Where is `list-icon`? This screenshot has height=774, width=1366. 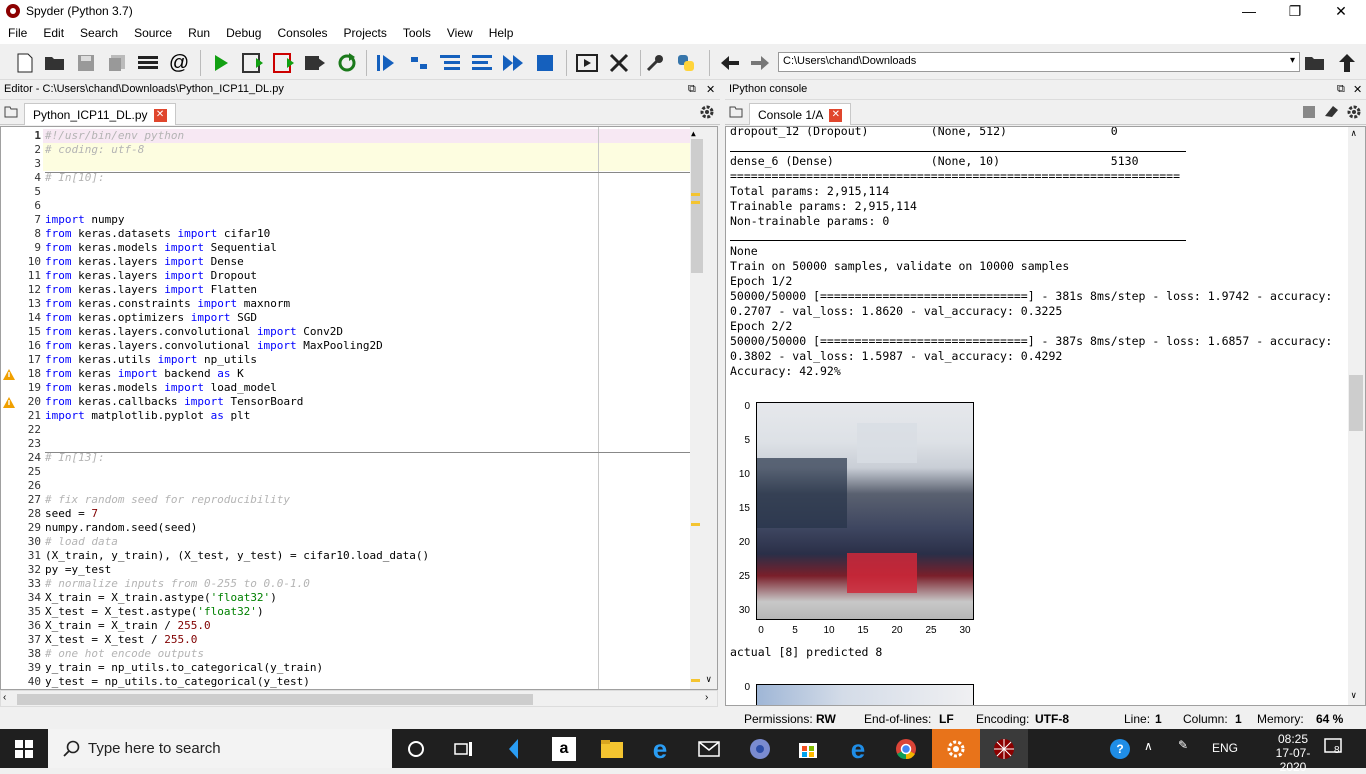 list-icon is located at coordinates (148, 63).